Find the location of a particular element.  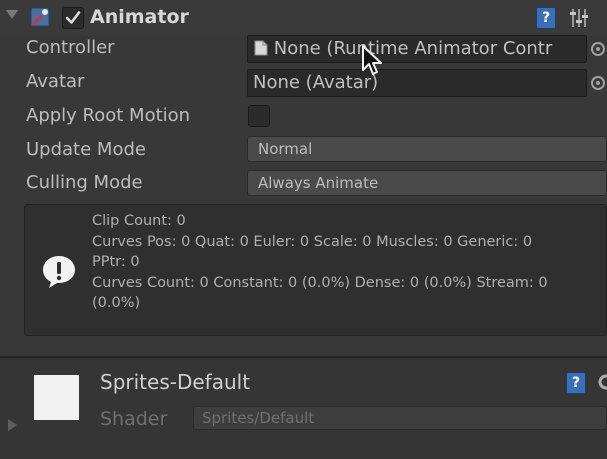

document-icon is located at coordinates (261, 48).